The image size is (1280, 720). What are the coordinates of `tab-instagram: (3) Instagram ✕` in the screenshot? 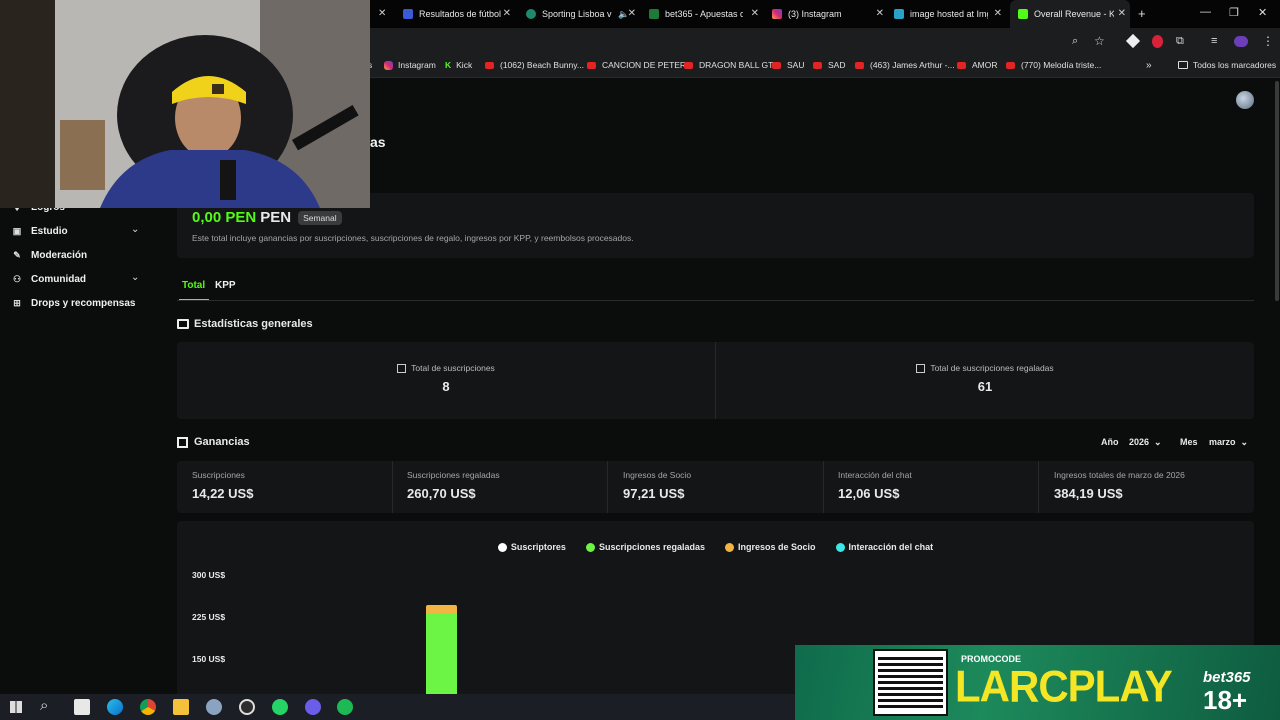 It's located at (828, 14).